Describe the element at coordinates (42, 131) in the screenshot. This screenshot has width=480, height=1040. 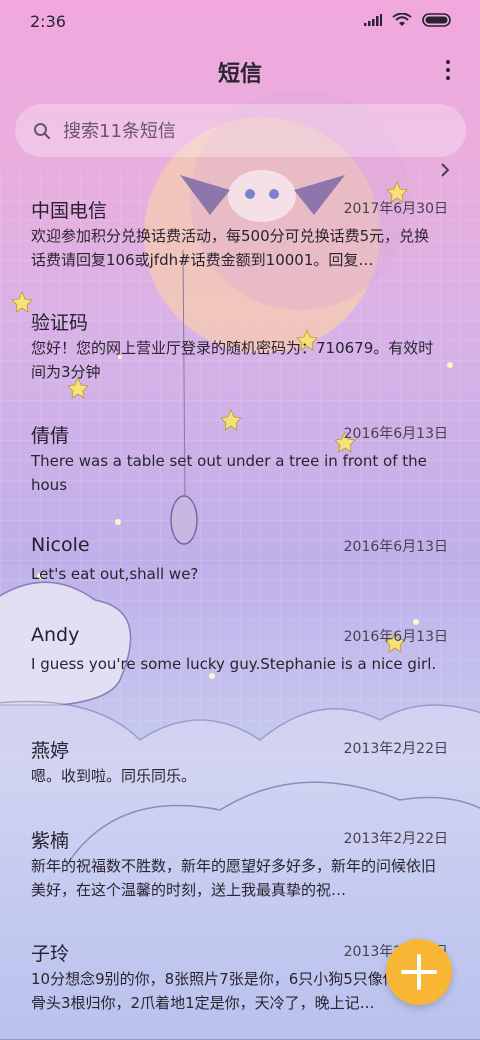
I see `search-icon` at that location.